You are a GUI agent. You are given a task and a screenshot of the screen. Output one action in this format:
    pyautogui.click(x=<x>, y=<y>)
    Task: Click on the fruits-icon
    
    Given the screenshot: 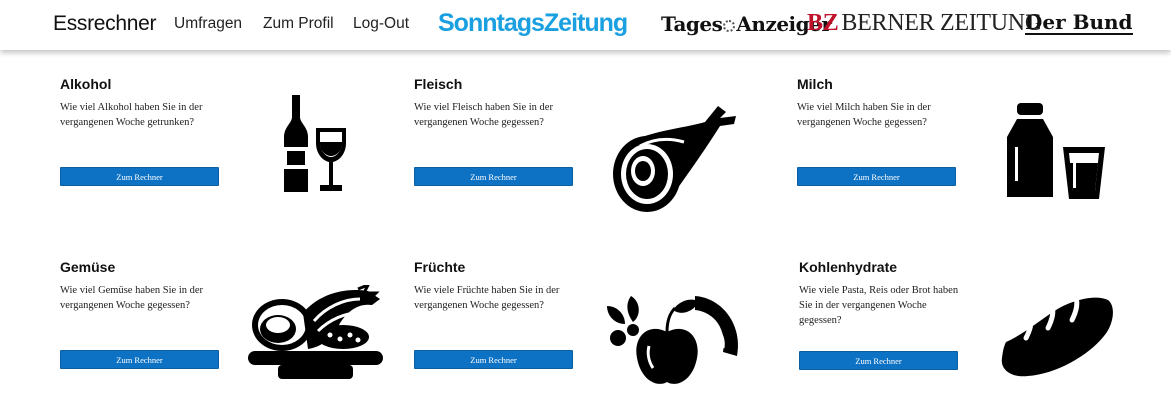 What is the action you would take?
    pyautogui.click(x=673, y=340)
    